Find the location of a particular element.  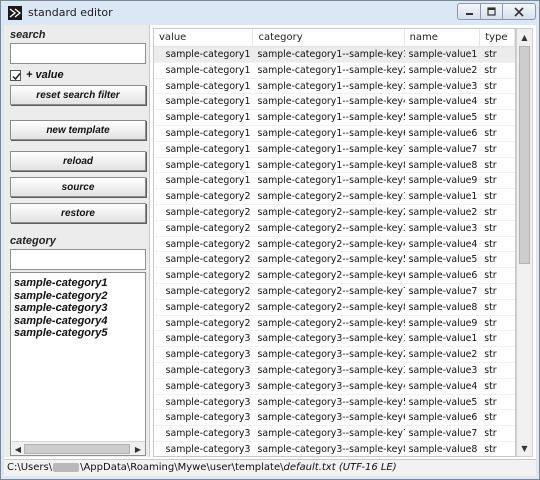

value-checkbox-row: + value is located at coordinates (37, 75).